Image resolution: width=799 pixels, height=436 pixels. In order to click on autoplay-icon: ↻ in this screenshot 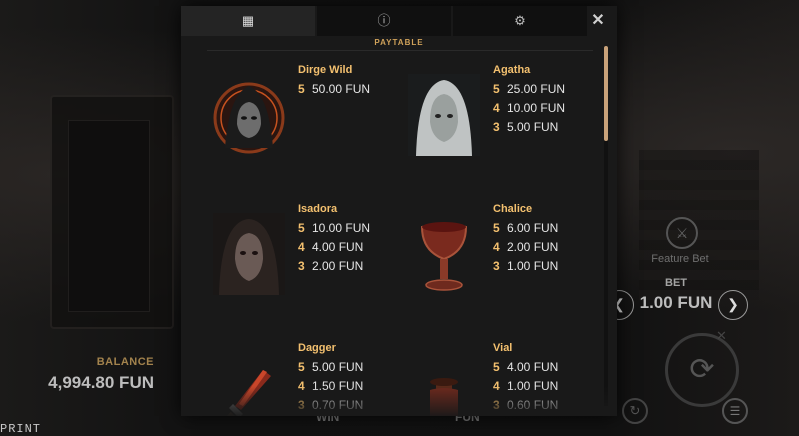, I will do `click(635, 410)`.